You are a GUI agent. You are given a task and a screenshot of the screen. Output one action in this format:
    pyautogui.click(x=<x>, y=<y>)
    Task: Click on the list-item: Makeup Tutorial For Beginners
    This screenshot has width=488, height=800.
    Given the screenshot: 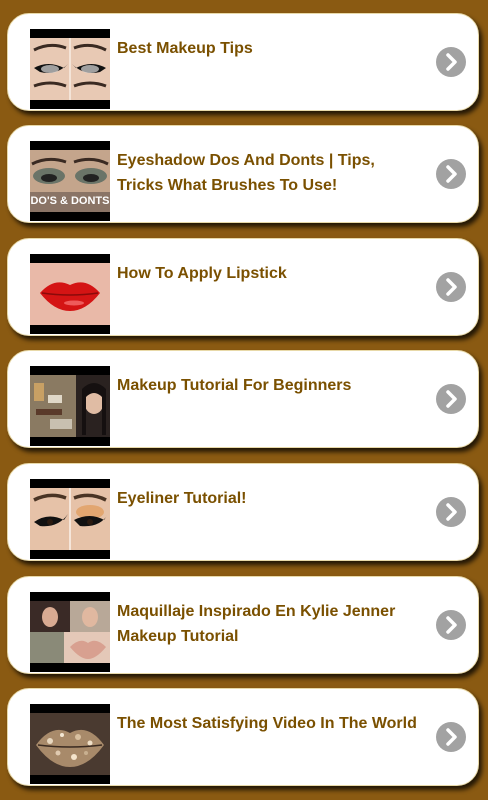 What is the action you would take?
    pyautogui.click(x=243, y=399)
    